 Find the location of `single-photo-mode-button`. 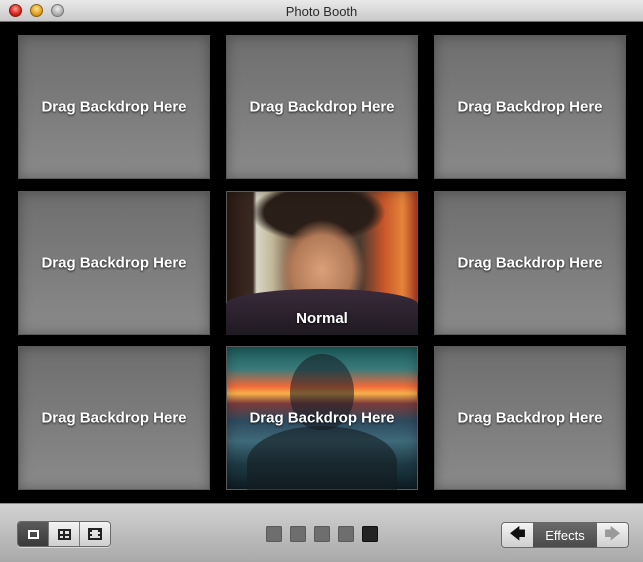

single-photo-mode-button is located at coordinates (33, 534).